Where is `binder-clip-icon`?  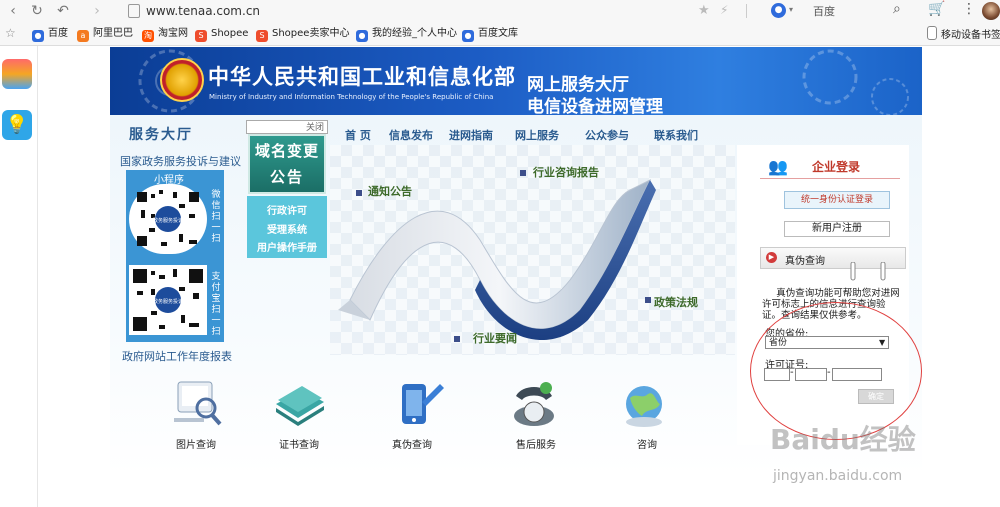
binder-clip-icon is located at coordinates (868, 271).